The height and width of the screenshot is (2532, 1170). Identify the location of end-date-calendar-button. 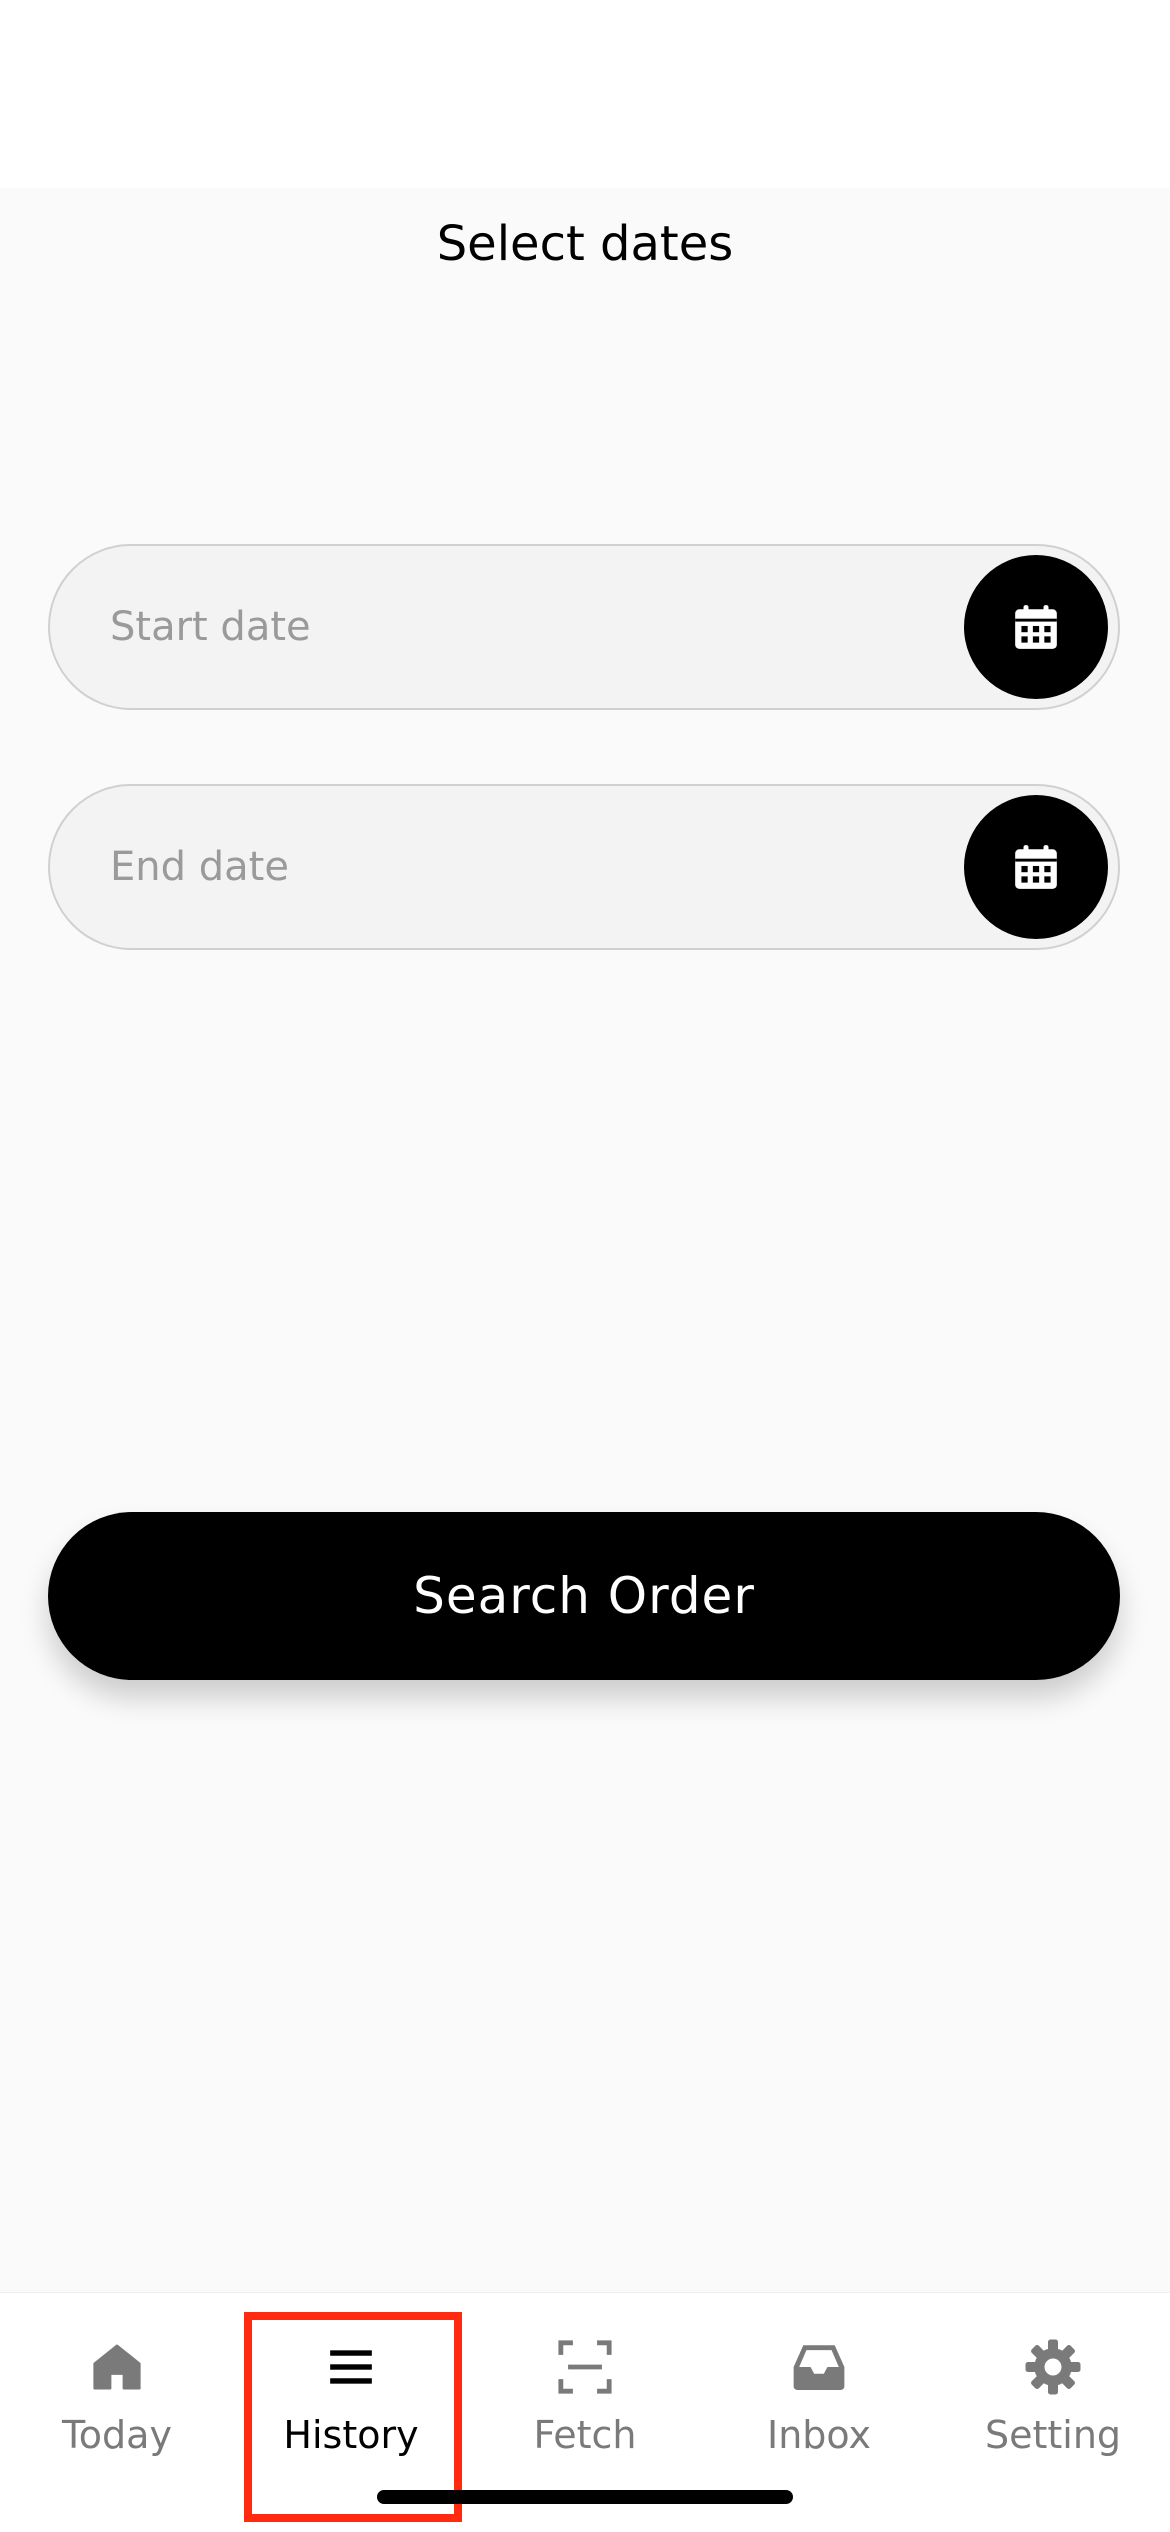
(1036, 867).